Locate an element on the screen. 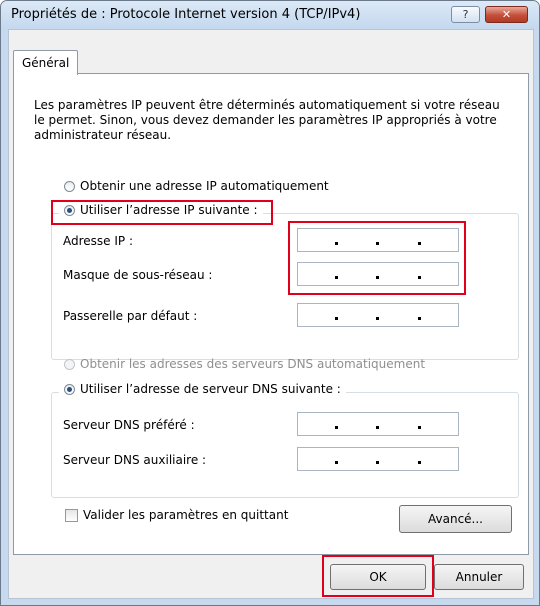 The width and height of the screenshot is (540, 606). ip-auto-label: Obtenir une adresse IP automatiquement is located at coordinates (204, 186).